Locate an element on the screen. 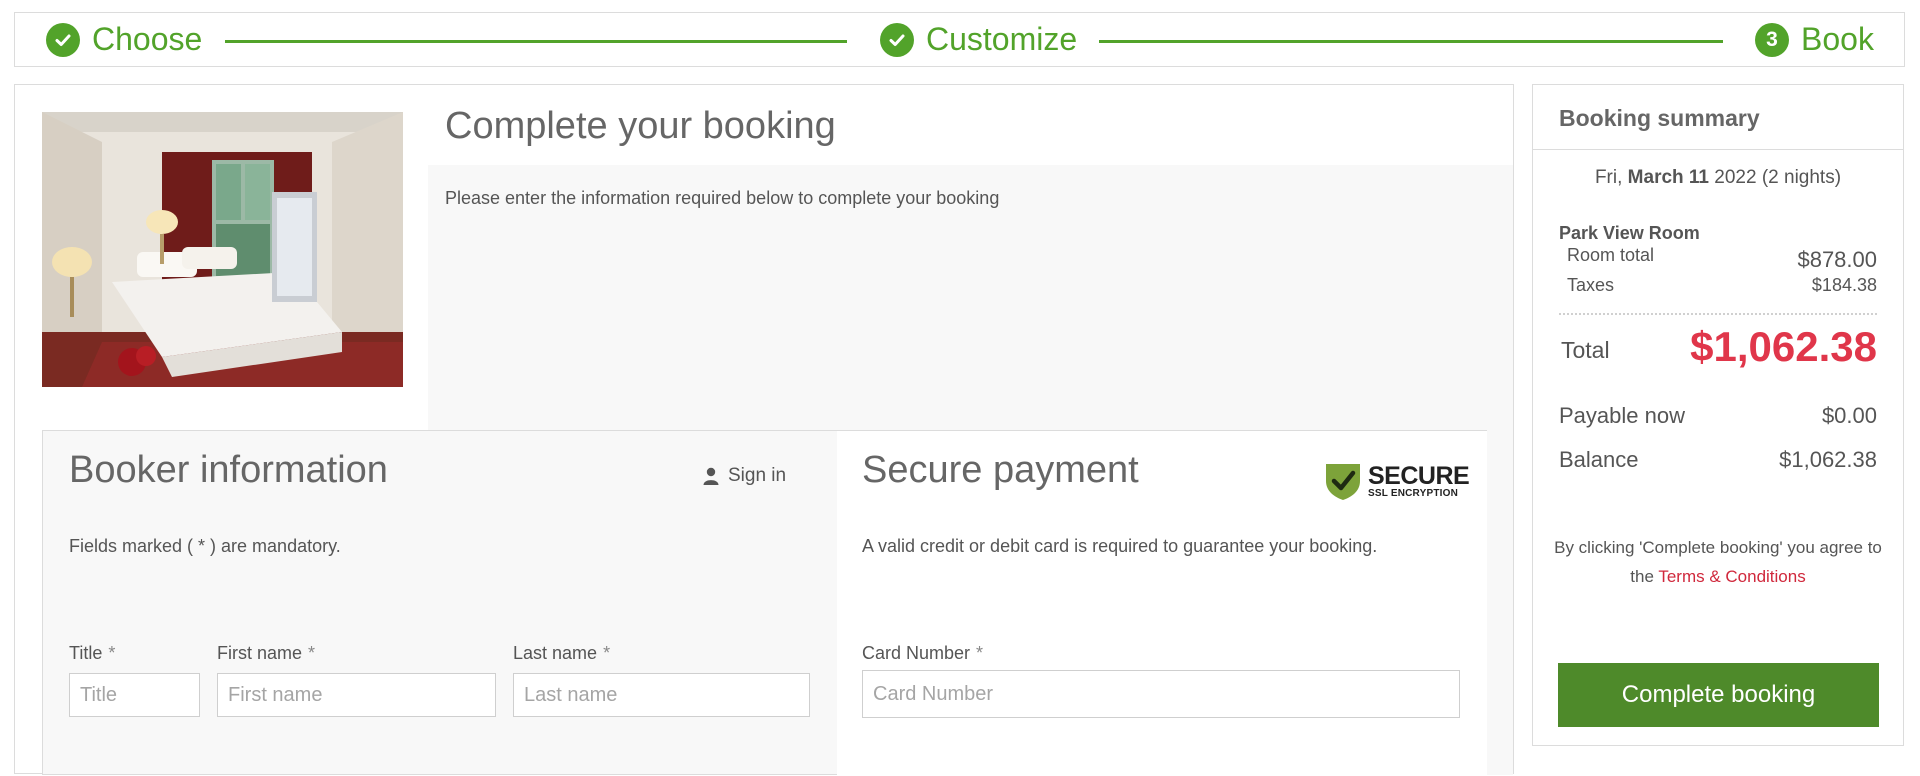 This screenshot has width=1920, height=776. payable-now-value: $0.00 is located at coordinates (1849, 415).